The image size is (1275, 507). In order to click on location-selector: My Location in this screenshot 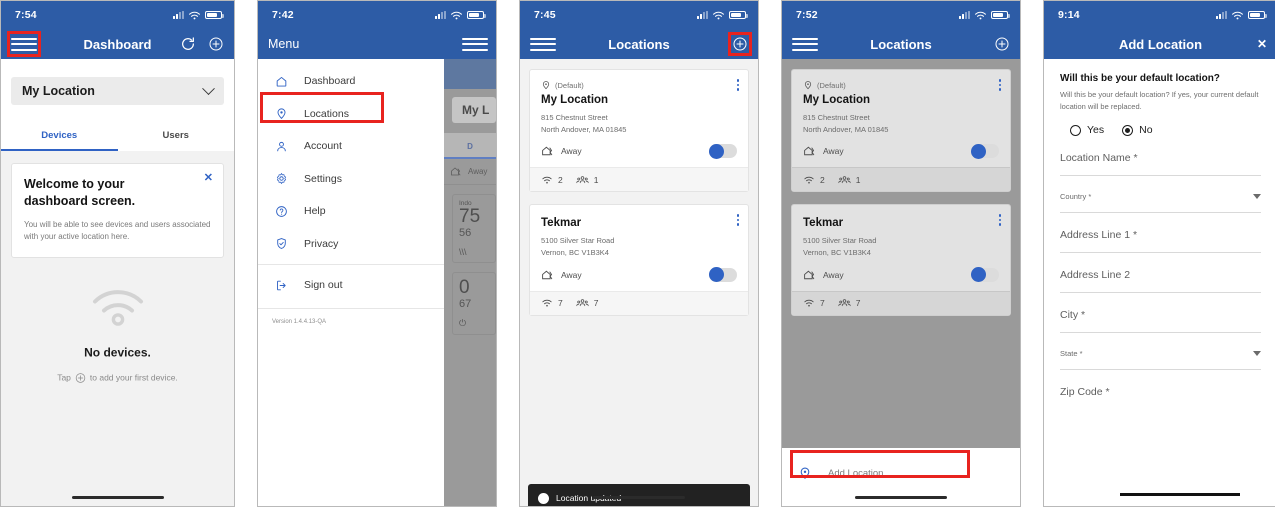, I will do `click(117, 91)`.